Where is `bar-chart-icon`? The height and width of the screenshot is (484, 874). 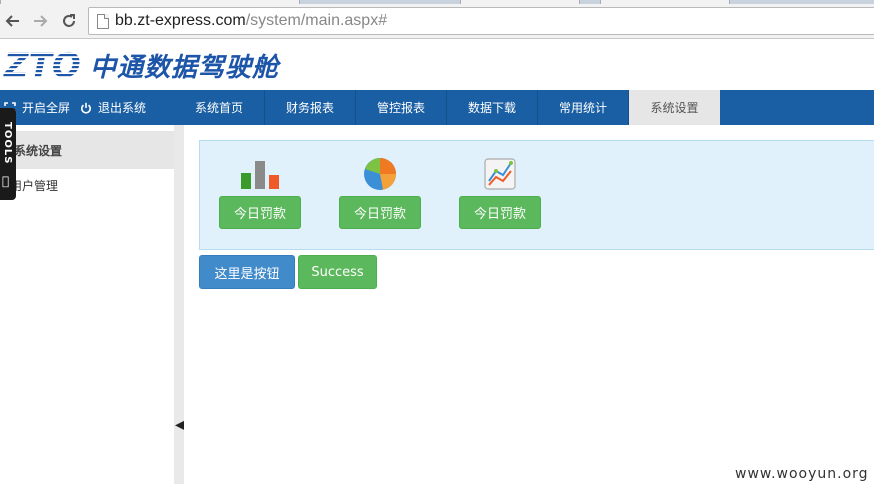
bar-chart-icon is located at coordinates (260, 175).